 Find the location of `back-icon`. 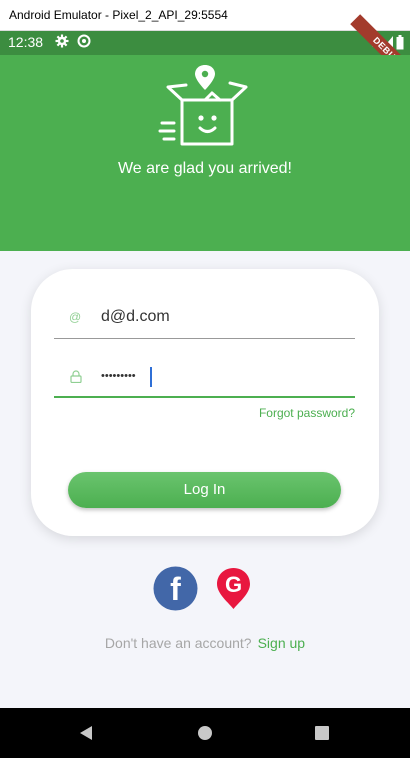

back-icon is located at coordinates (86, 733).